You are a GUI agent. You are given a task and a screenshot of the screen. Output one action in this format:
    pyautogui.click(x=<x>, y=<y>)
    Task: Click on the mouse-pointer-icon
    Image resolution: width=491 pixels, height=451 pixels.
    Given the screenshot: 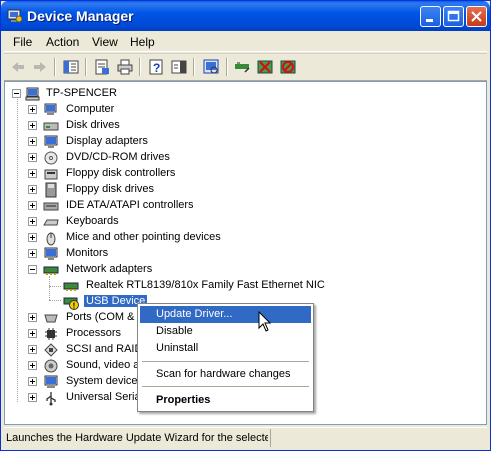 What is the action you would take?
    pyautogui.click(x=265, y=321)
    